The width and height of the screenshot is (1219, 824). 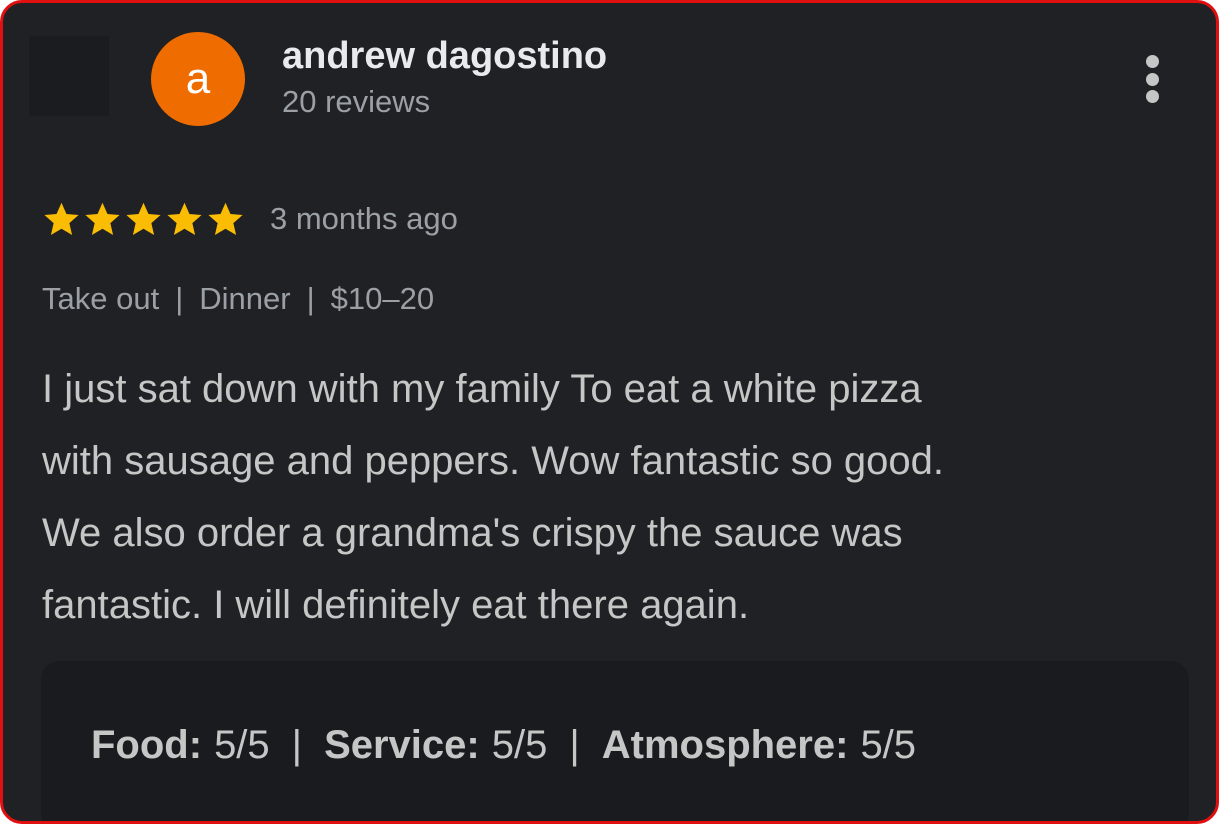 I want to click on price-range: $10–20, so click(x=382, y=298).